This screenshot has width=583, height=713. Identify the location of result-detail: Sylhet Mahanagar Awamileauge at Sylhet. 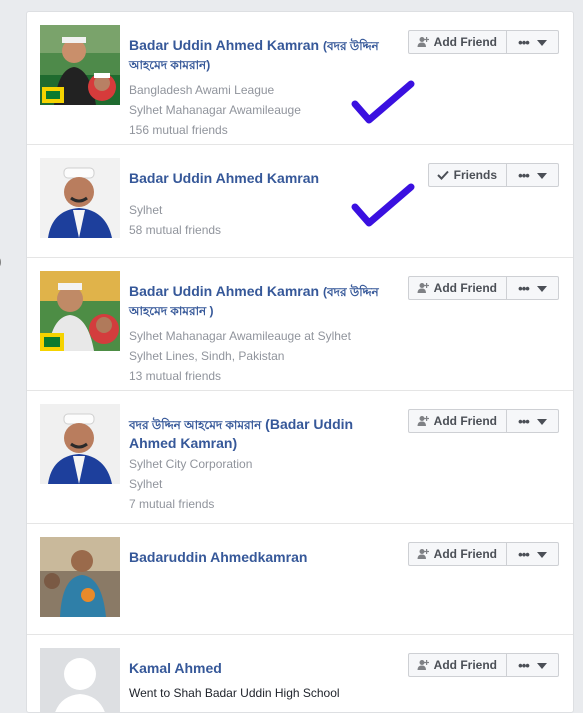
(240, 336).